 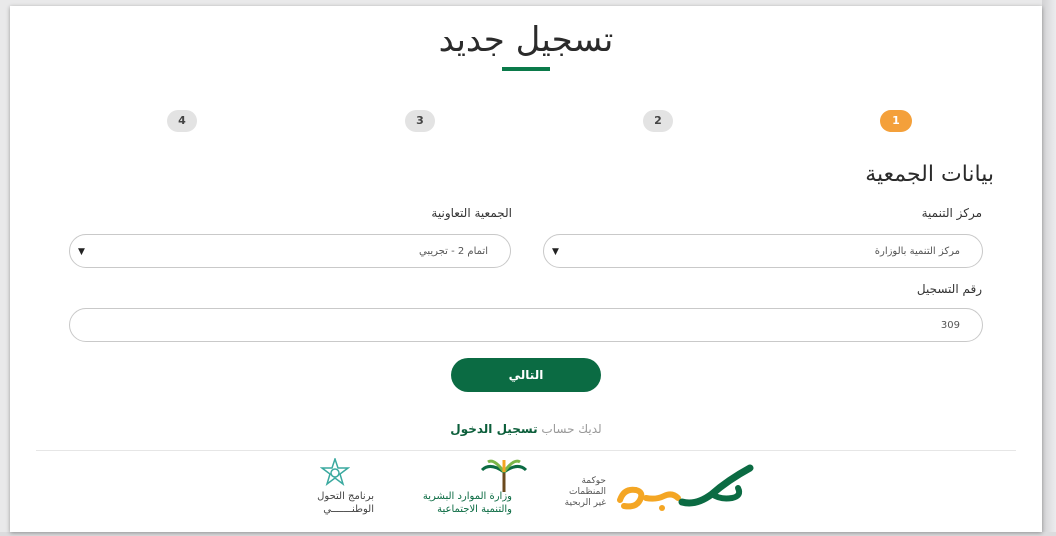 What do you see at coordinates (593, 481) in the screenshot?
I see `mkeen-line1: حوكمة` at bounding box center [593, 481].